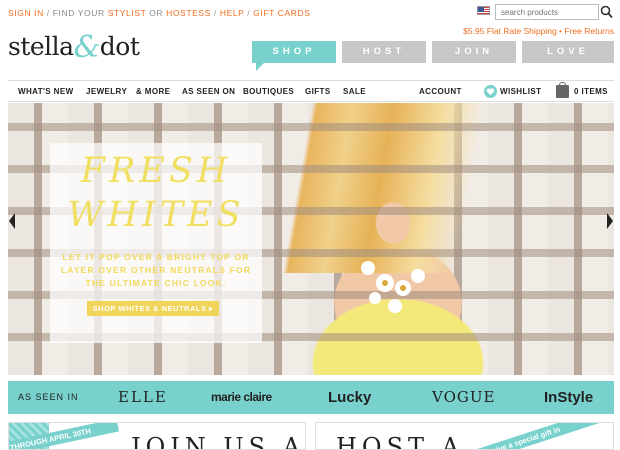  What do you see at coordinates (540, 436) in the screenshot?
I see `host-ribbon: Receive a special gift in` at bounding box center [540, 436].